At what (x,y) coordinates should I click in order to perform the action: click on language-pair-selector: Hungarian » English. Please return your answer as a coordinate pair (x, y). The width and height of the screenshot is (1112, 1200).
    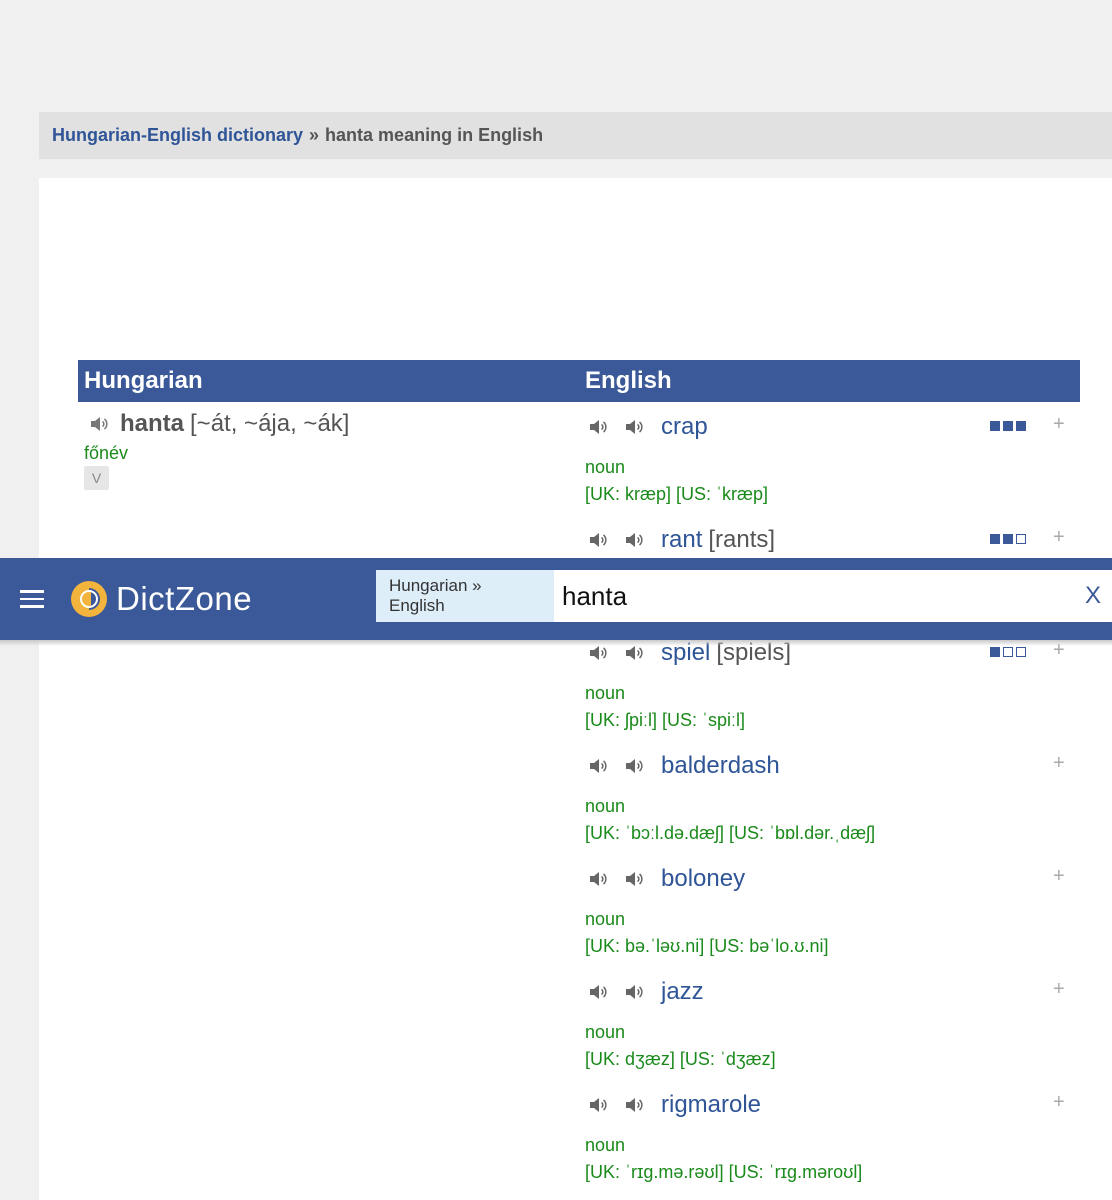
    Looking at the image, I should click on (465, 596).